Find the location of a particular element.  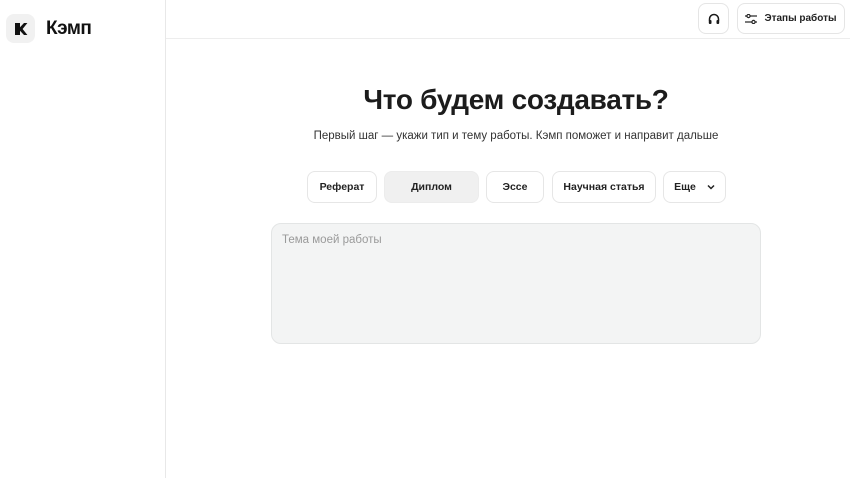

type-option-referat: Реферат is located at coordinates (342, 187).